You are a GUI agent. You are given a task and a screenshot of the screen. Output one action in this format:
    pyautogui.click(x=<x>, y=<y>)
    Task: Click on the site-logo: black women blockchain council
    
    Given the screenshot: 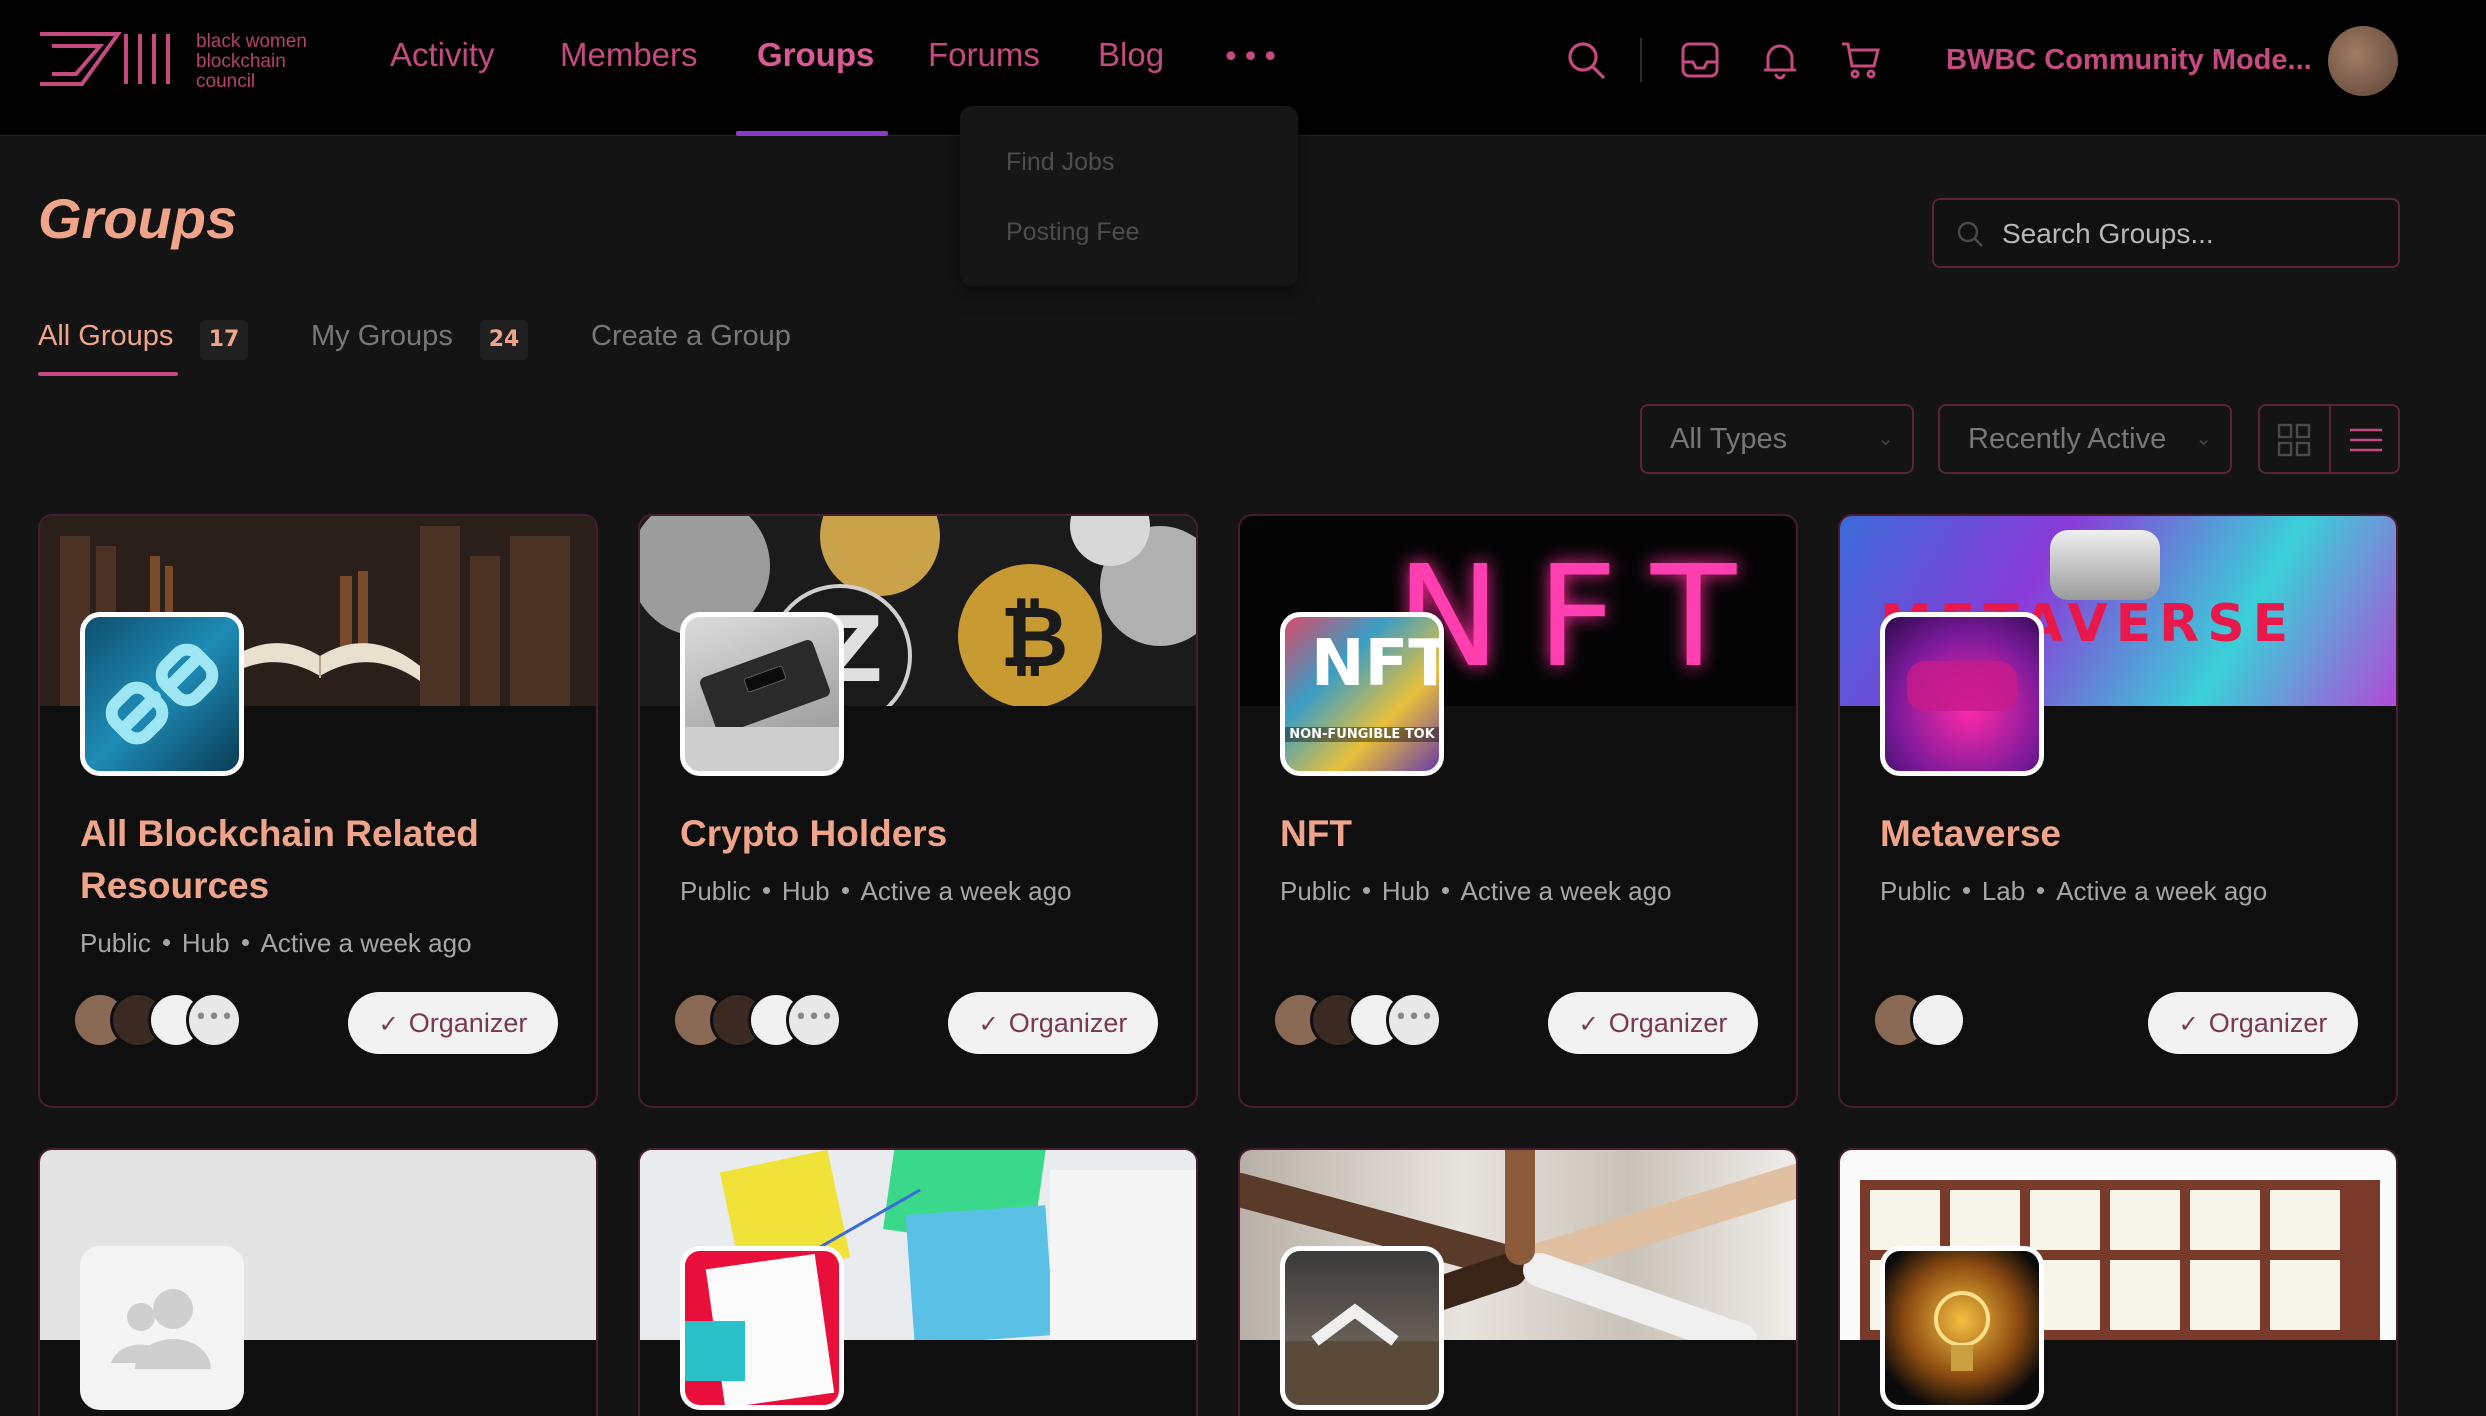 What is the action you would take?
    pyautogui.click(x=183, y=62)
    